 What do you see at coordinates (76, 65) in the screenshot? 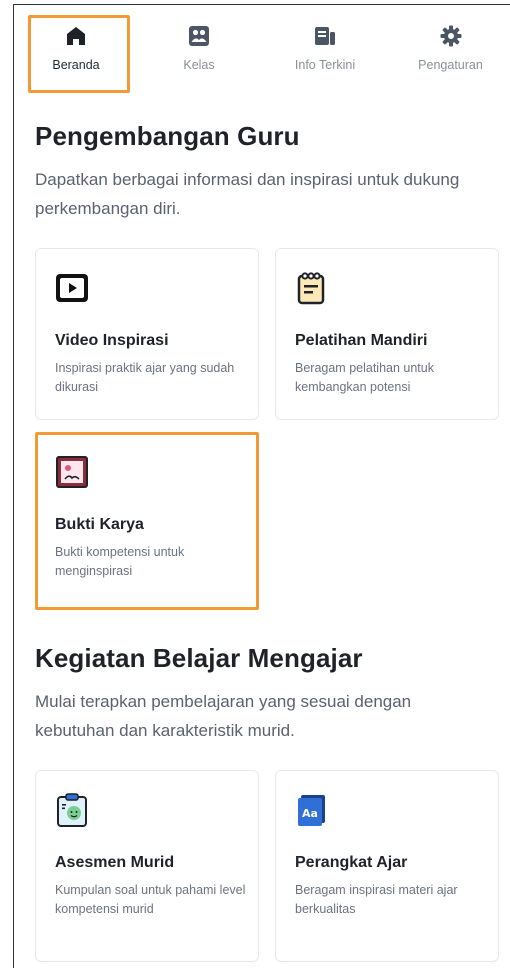
I see `nav-label: Beranda` at bounding box center [76, 65].